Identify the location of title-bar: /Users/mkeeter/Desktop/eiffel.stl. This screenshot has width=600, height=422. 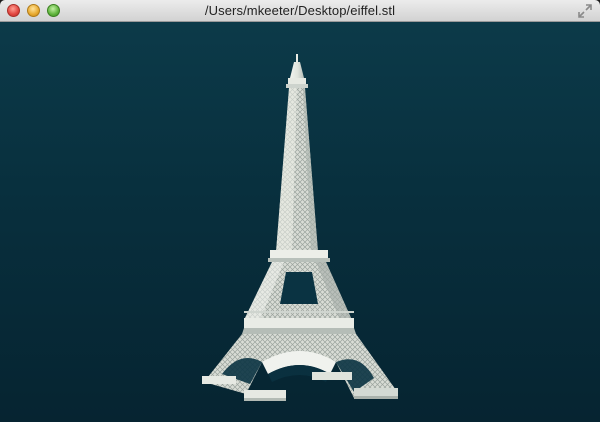
(300, 11).